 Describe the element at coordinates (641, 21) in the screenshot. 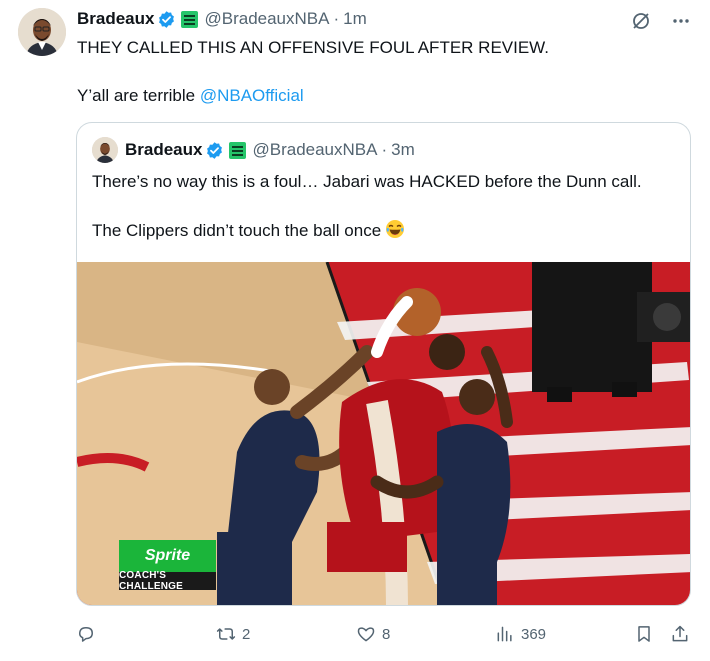

I see `grok-icon` at that location.